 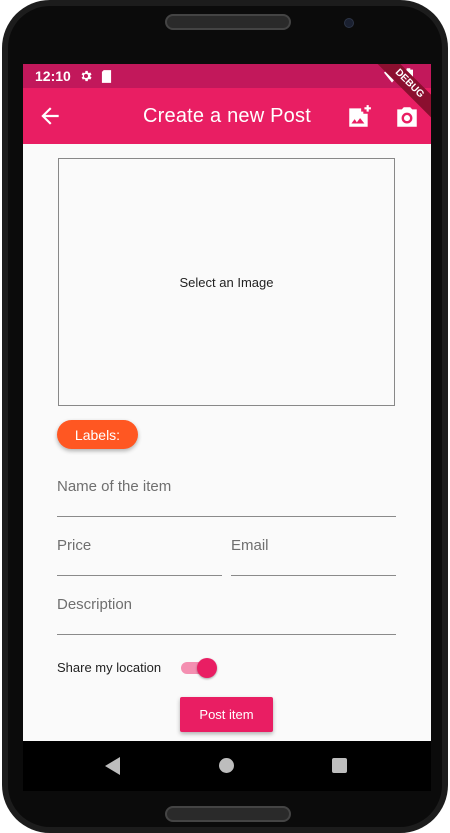 I want to click on camera-icon, so click(x=407, y=117).